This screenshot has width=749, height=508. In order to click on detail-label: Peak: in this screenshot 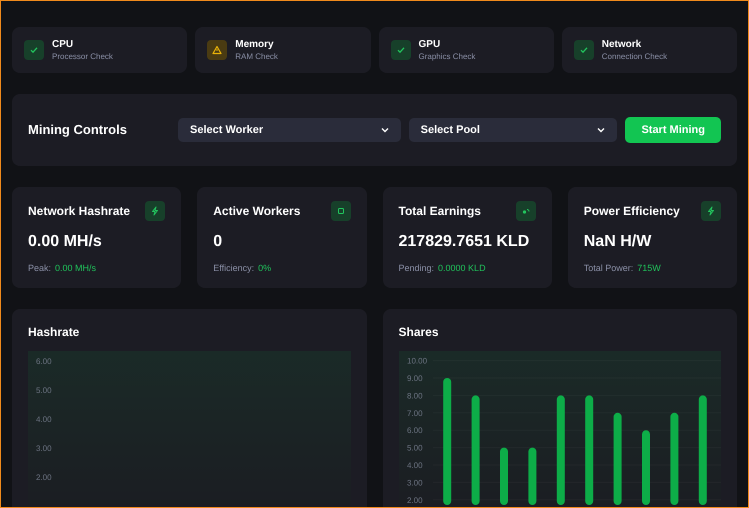, I will do `click(40, 268)`.